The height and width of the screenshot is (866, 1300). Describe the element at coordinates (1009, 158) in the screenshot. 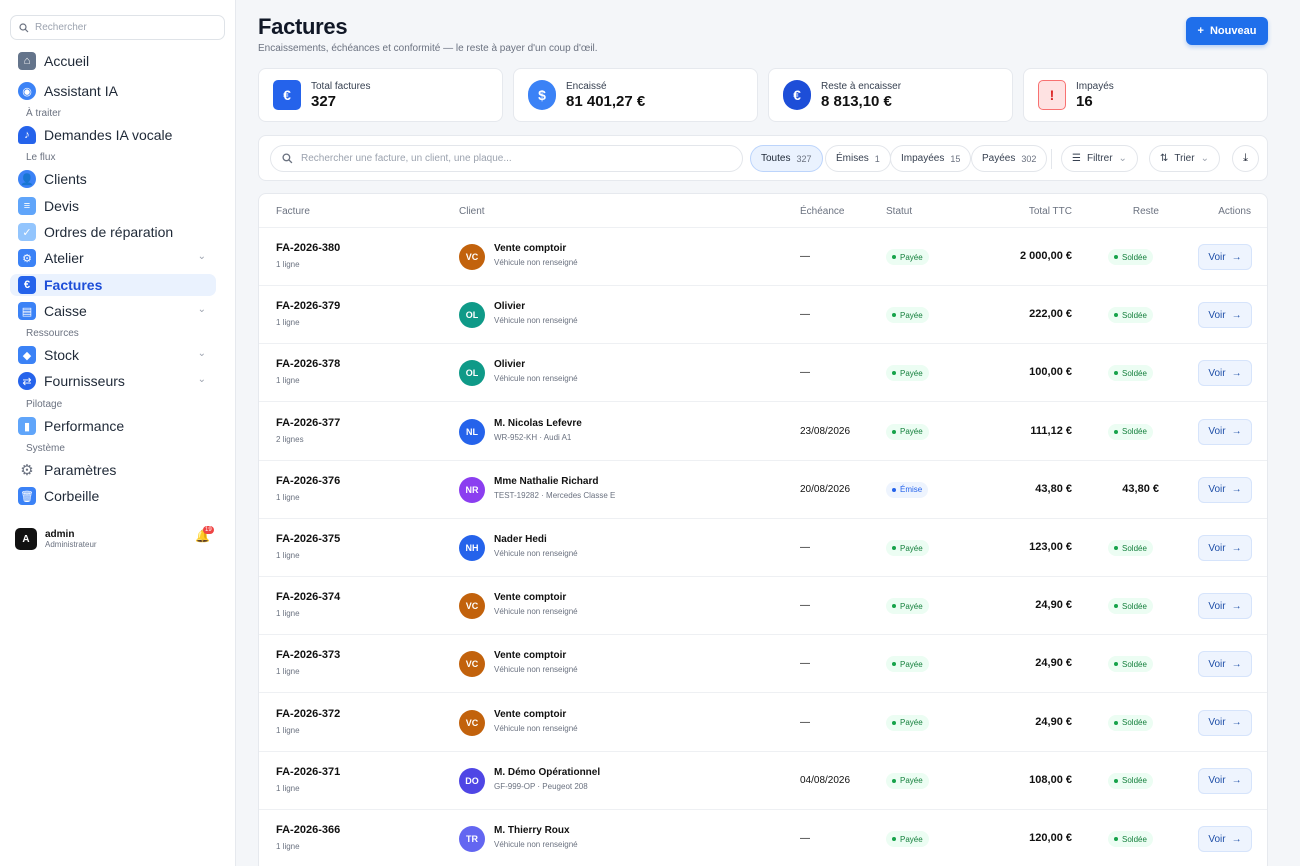

I see `tab-payees: Payées 302` at that location.